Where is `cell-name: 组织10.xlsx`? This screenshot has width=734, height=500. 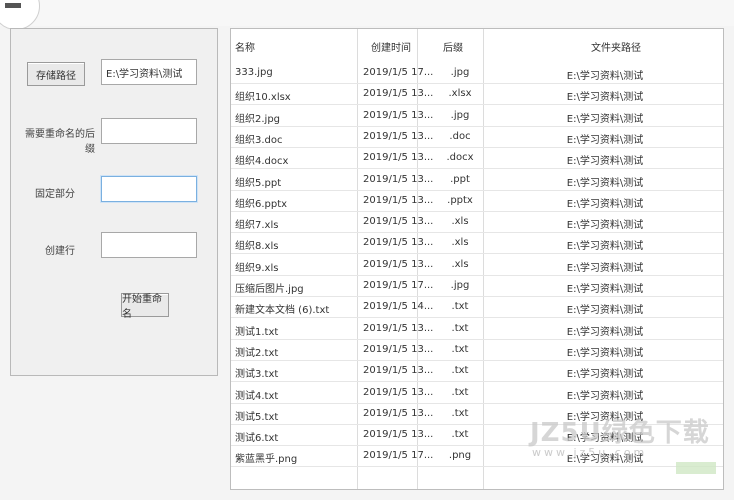
cell-name: 组织10.xlsx is located at coordinates (263, 98).